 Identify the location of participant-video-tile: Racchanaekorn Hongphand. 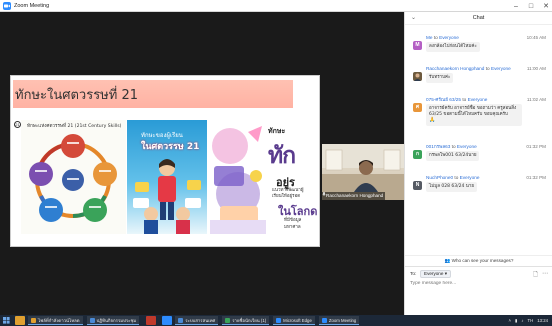
(363, 172).